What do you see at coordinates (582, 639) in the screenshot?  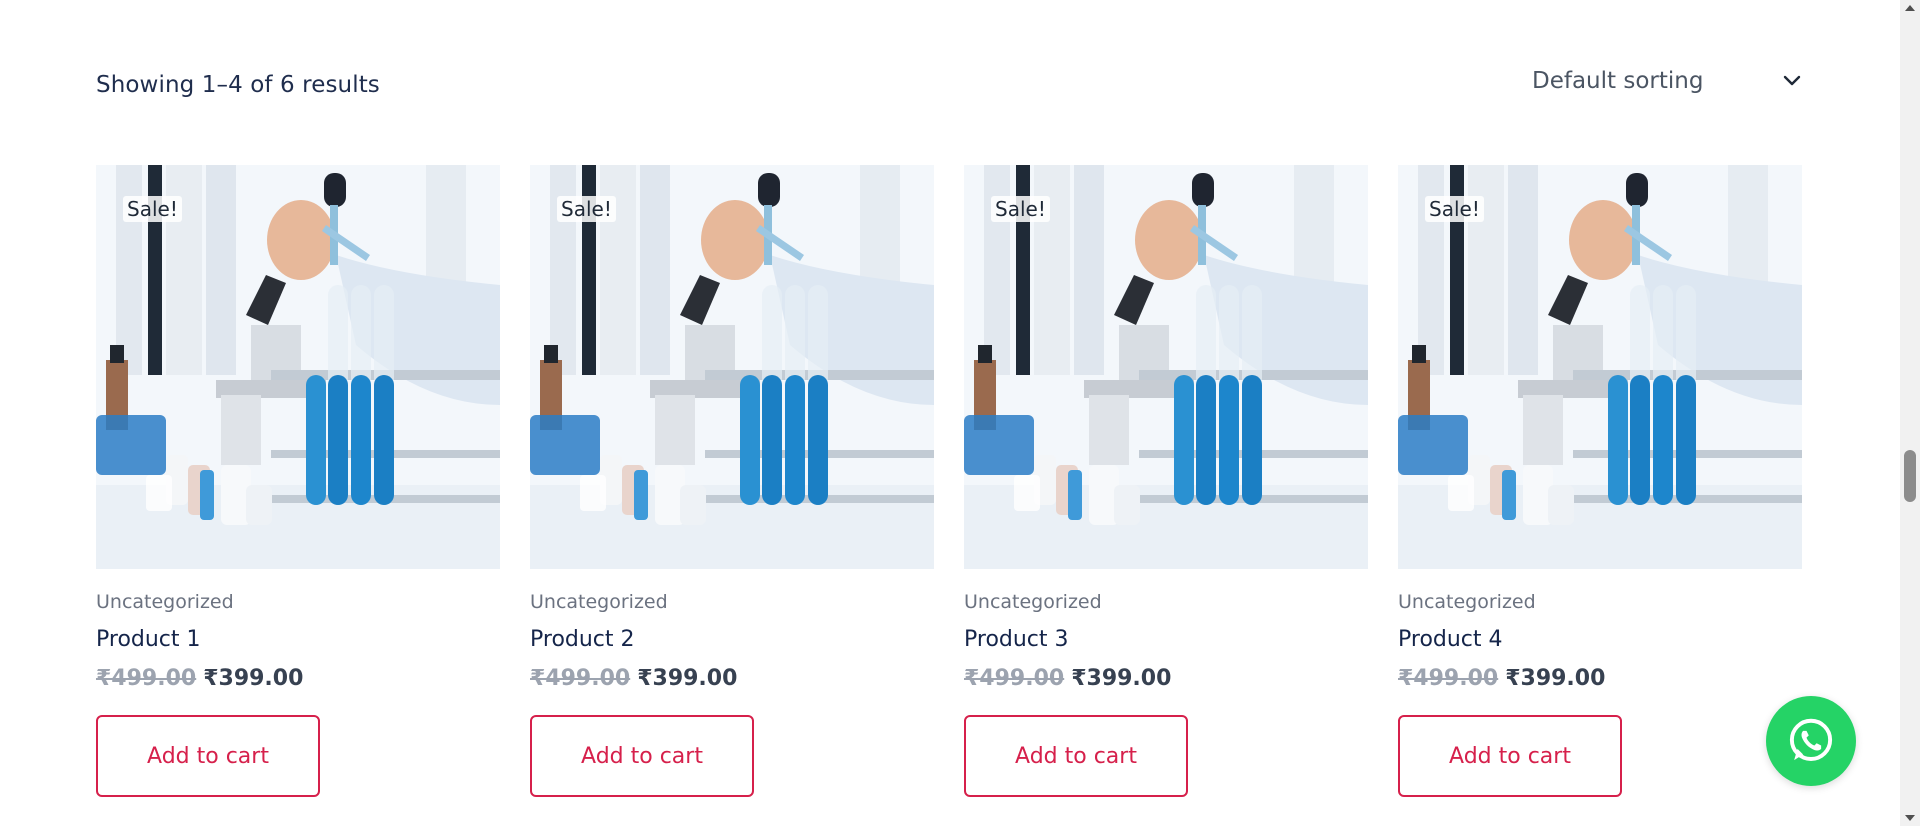 I see `product-title: Product 2` at bounding box center [582, 639].